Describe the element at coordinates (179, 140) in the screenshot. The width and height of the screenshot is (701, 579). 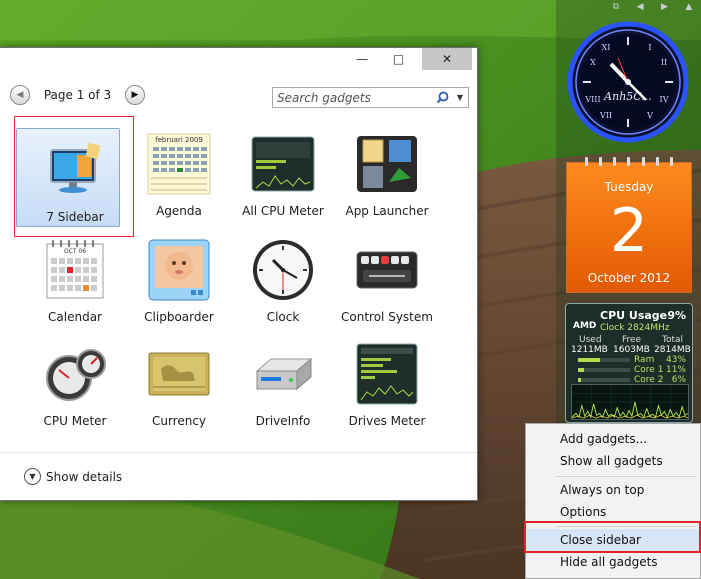
I see `svg-text: februari 2009` at that location.